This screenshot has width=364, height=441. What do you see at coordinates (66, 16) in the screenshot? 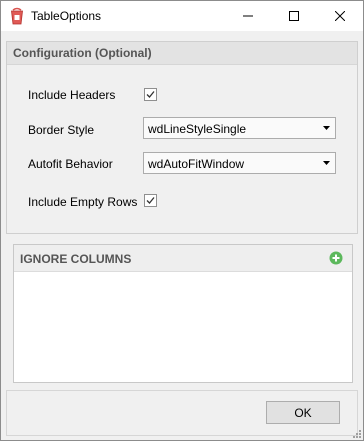
I see `window-title: TableOptions` at bounding box center [66, 16].